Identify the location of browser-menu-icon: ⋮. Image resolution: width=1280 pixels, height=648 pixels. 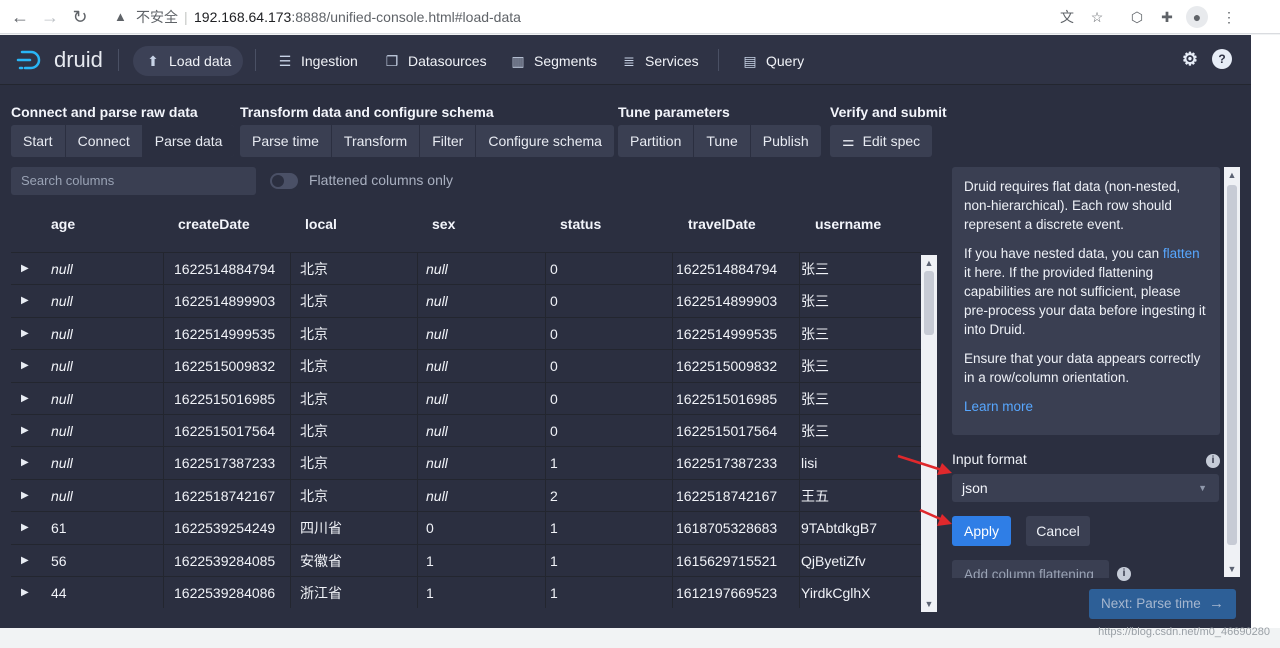
(1229, 17).